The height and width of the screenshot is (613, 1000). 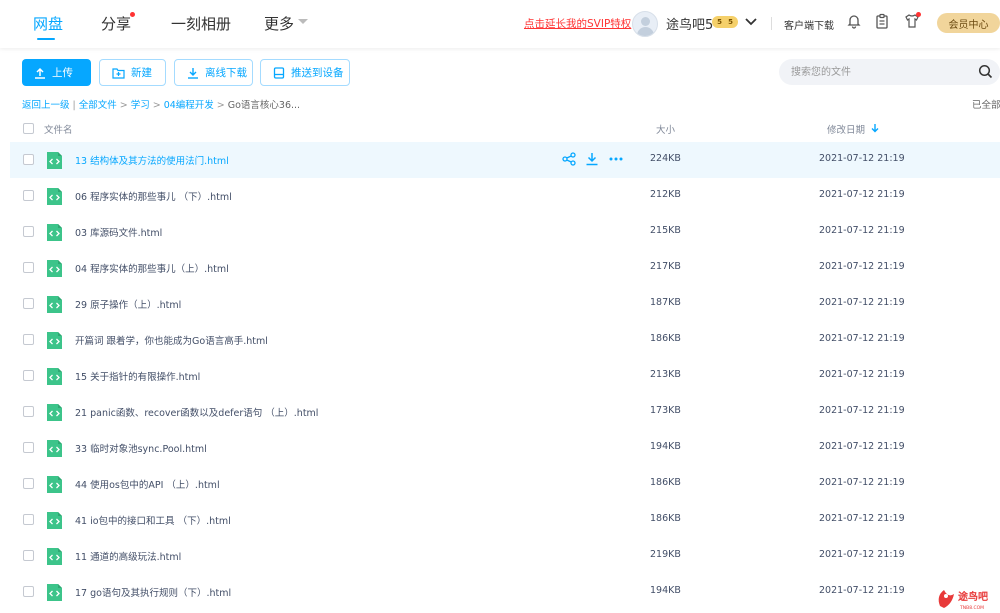 What do you see at coordinates (201, 23) in the screenshot?
I see `nav-tab-album: 一刻相册` at bounding box center [201, 23].